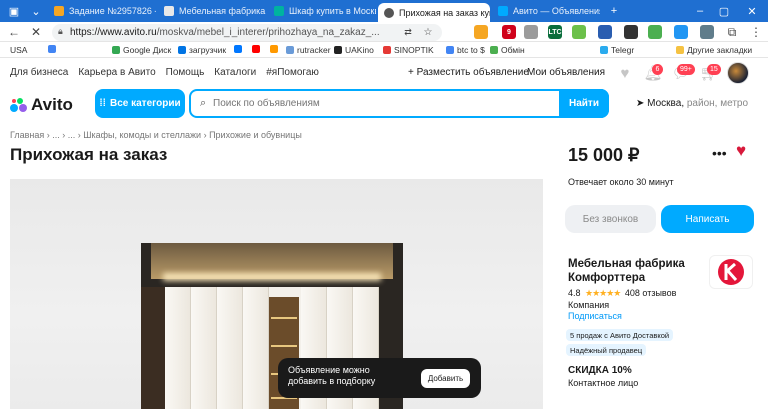 The image size is (768, 409). What do you see at coordinates (752, 11) in the screenshot?
I see `close-window-icon: ✕` at bounding box center [752, 11].